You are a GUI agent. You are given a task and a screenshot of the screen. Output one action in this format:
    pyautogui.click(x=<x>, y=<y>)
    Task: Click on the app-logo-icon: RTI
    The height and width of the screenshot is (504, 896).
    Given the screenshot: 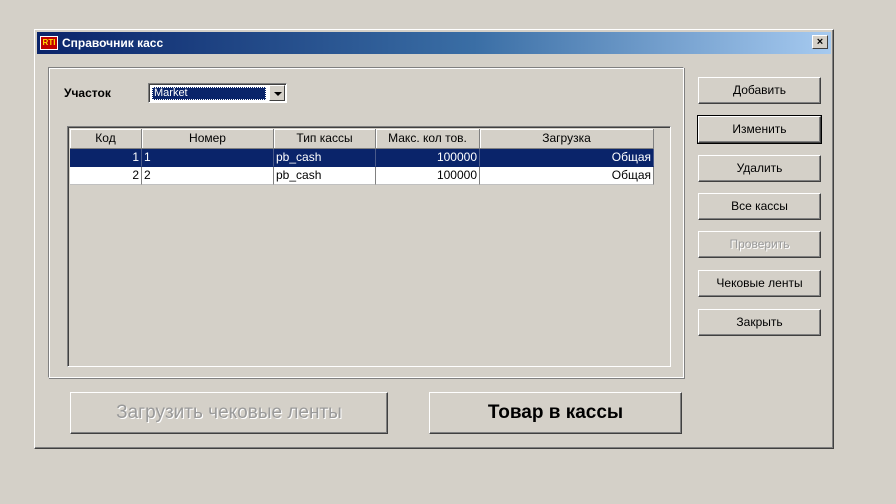 What is the action you would take?
    pyautogui.click(x=49, y=43)
    